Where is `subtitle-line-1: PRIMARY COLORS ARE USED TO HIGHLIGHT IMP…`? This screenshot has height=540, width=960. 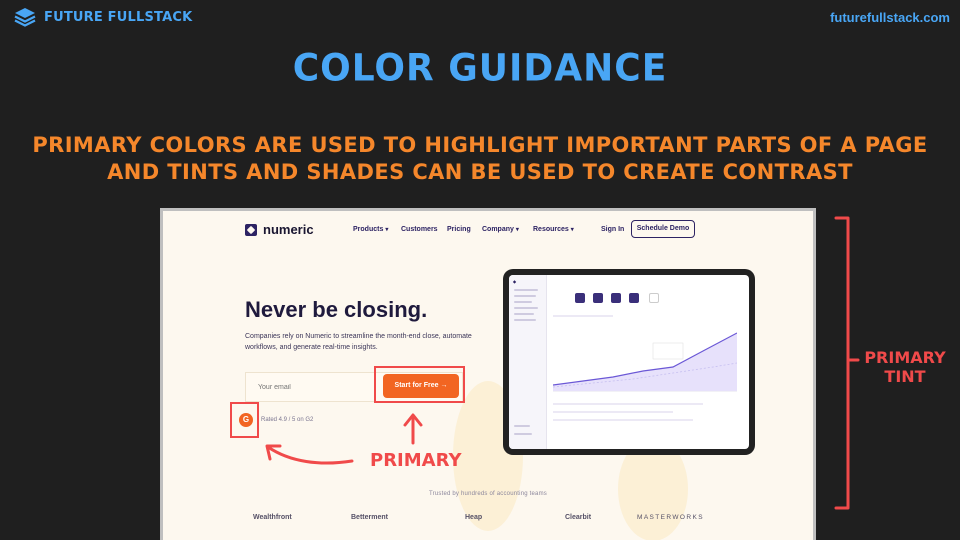 subtitle-line-1: PRIMARY COLORS ARE USED TO HIGHLIGHT IMP… is located at coordinates (480, 145).